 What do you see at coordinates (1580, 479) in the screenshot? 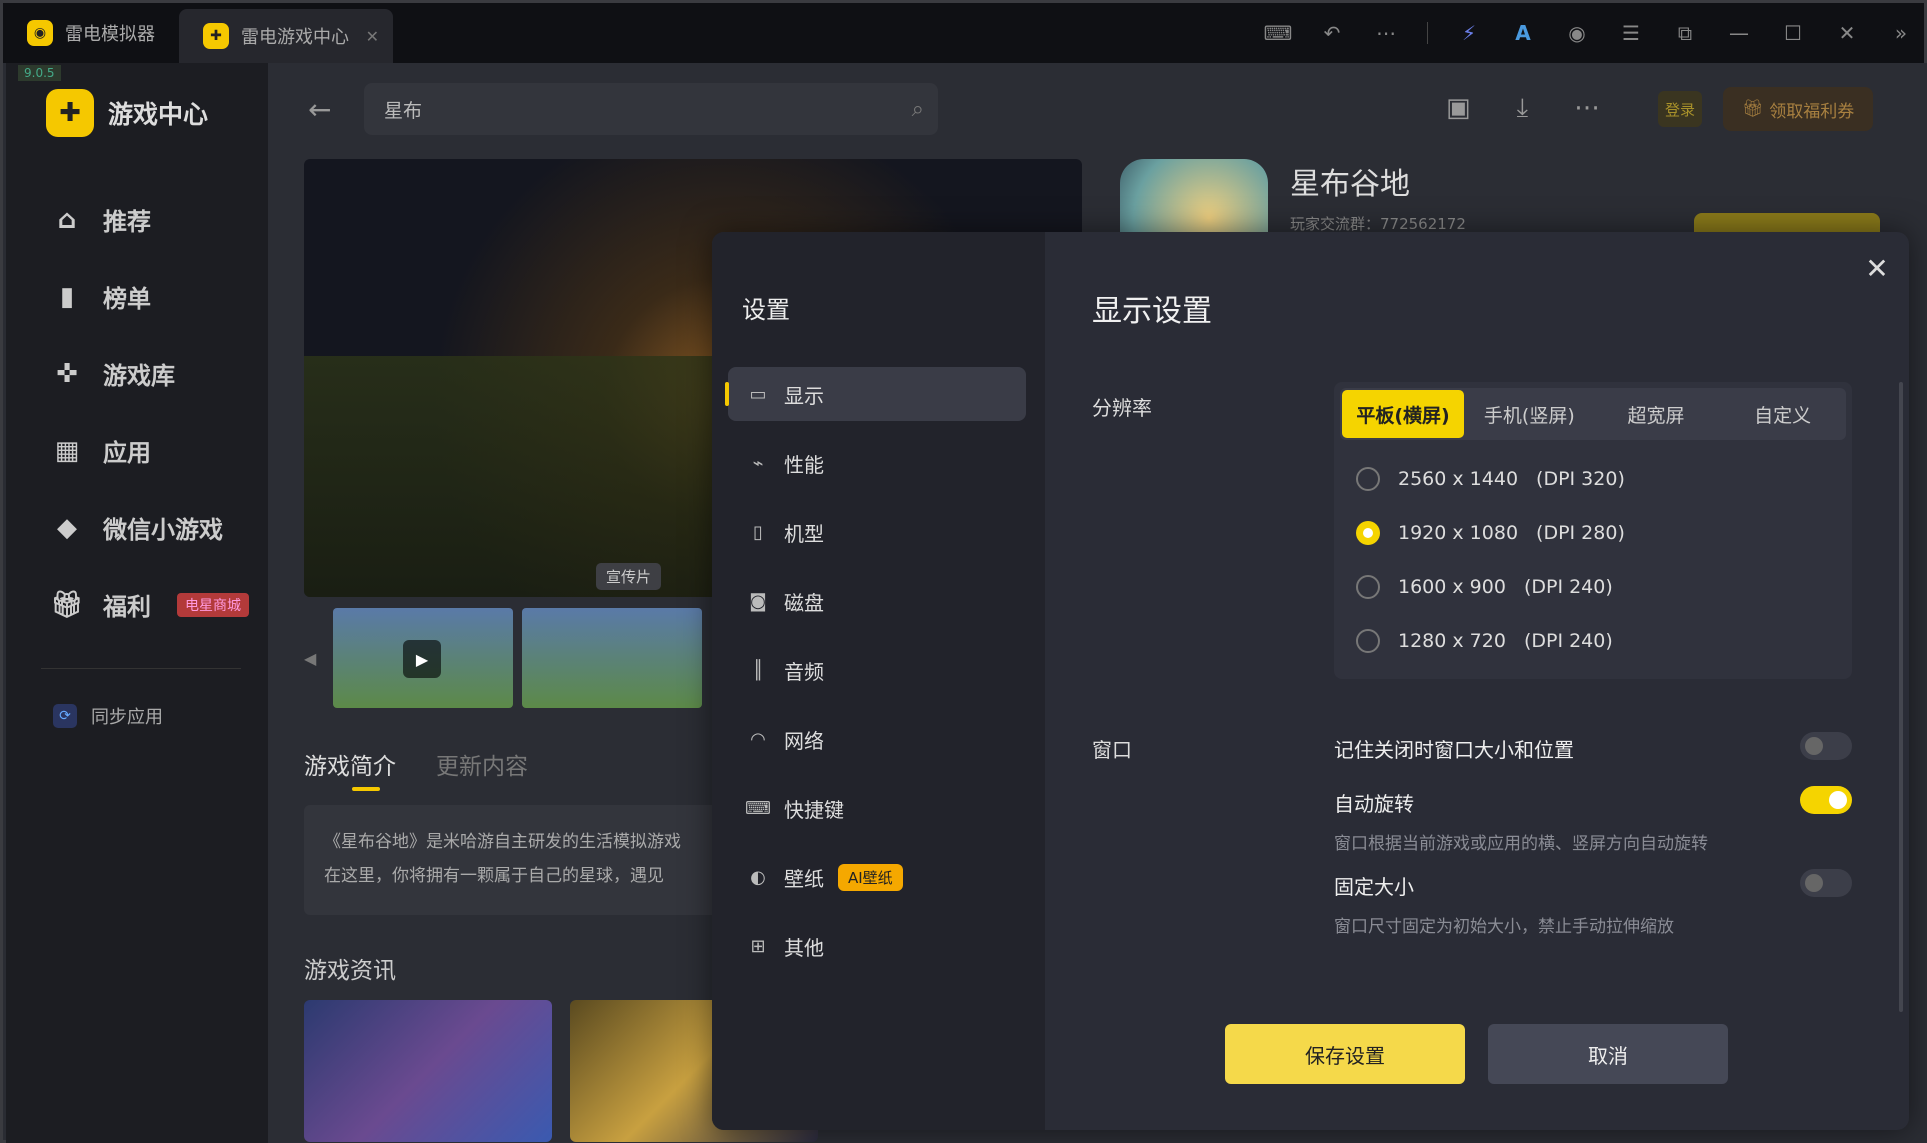
I see `dpi-value: (DPI 320)` at bounding box center [1580, 479].